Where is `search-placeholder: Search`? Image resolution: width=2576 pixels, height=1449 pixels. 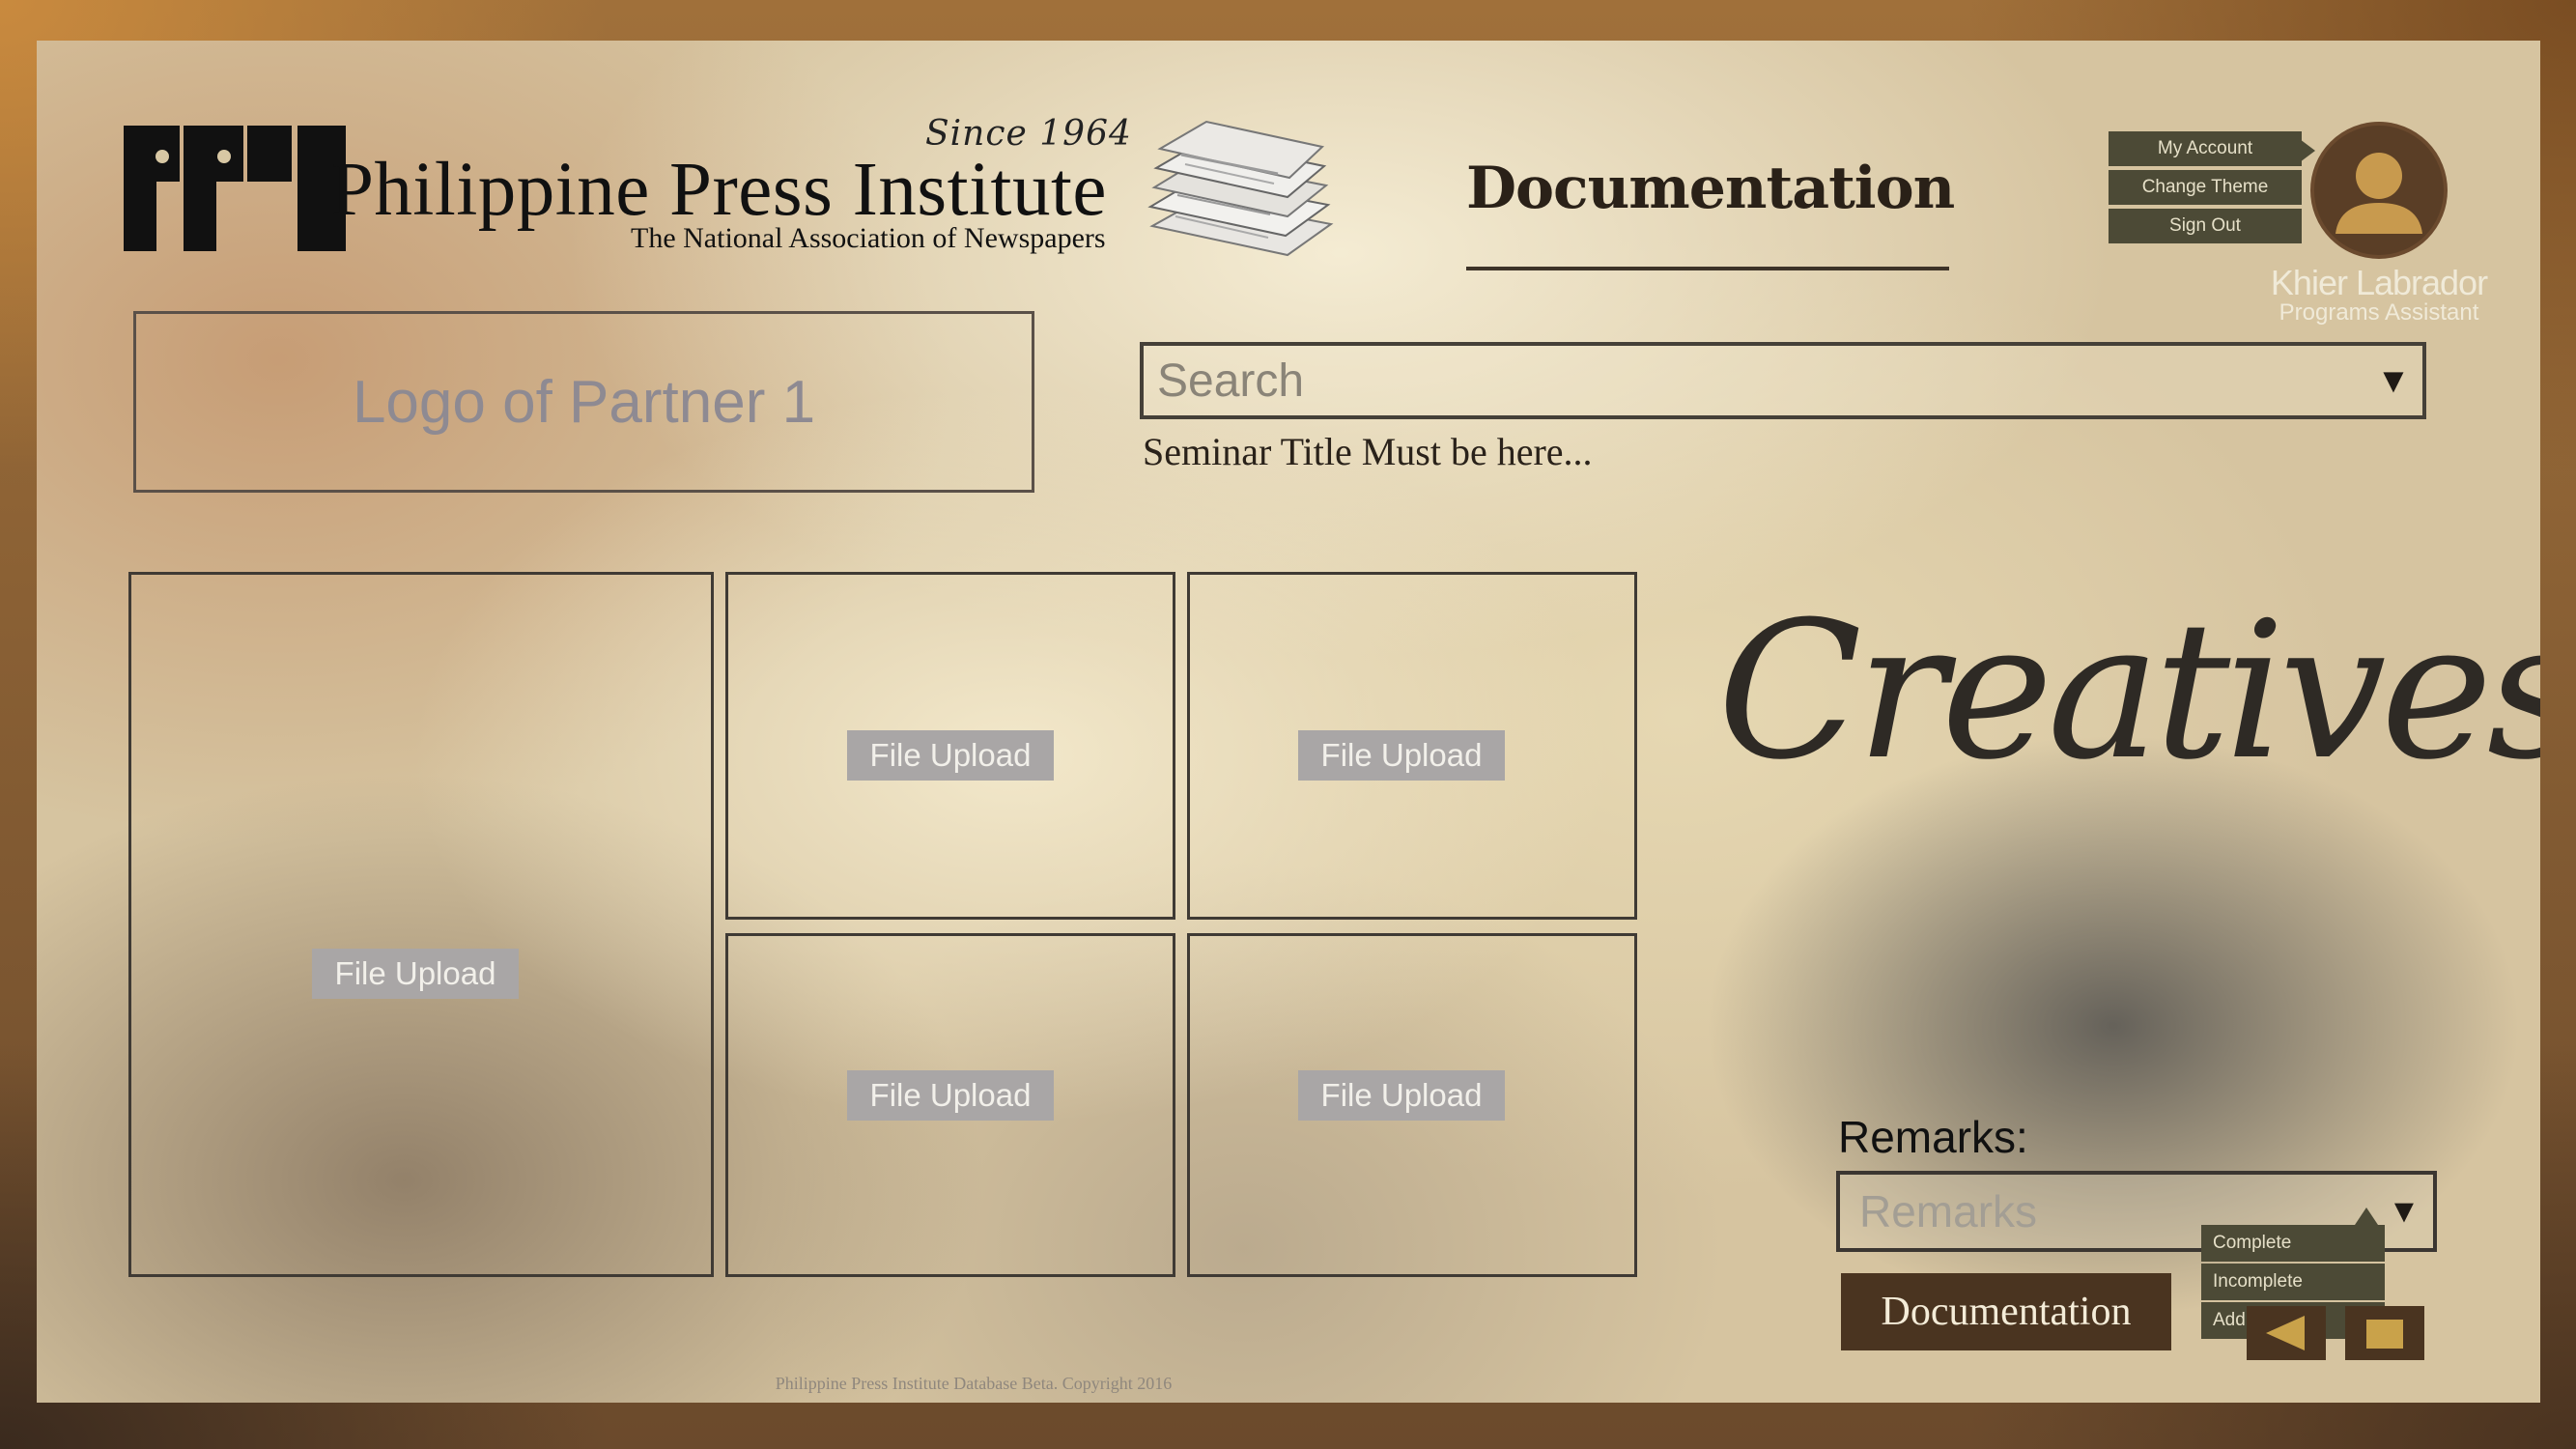 search-placeholder: Search is located at coordinates (1231, 381).